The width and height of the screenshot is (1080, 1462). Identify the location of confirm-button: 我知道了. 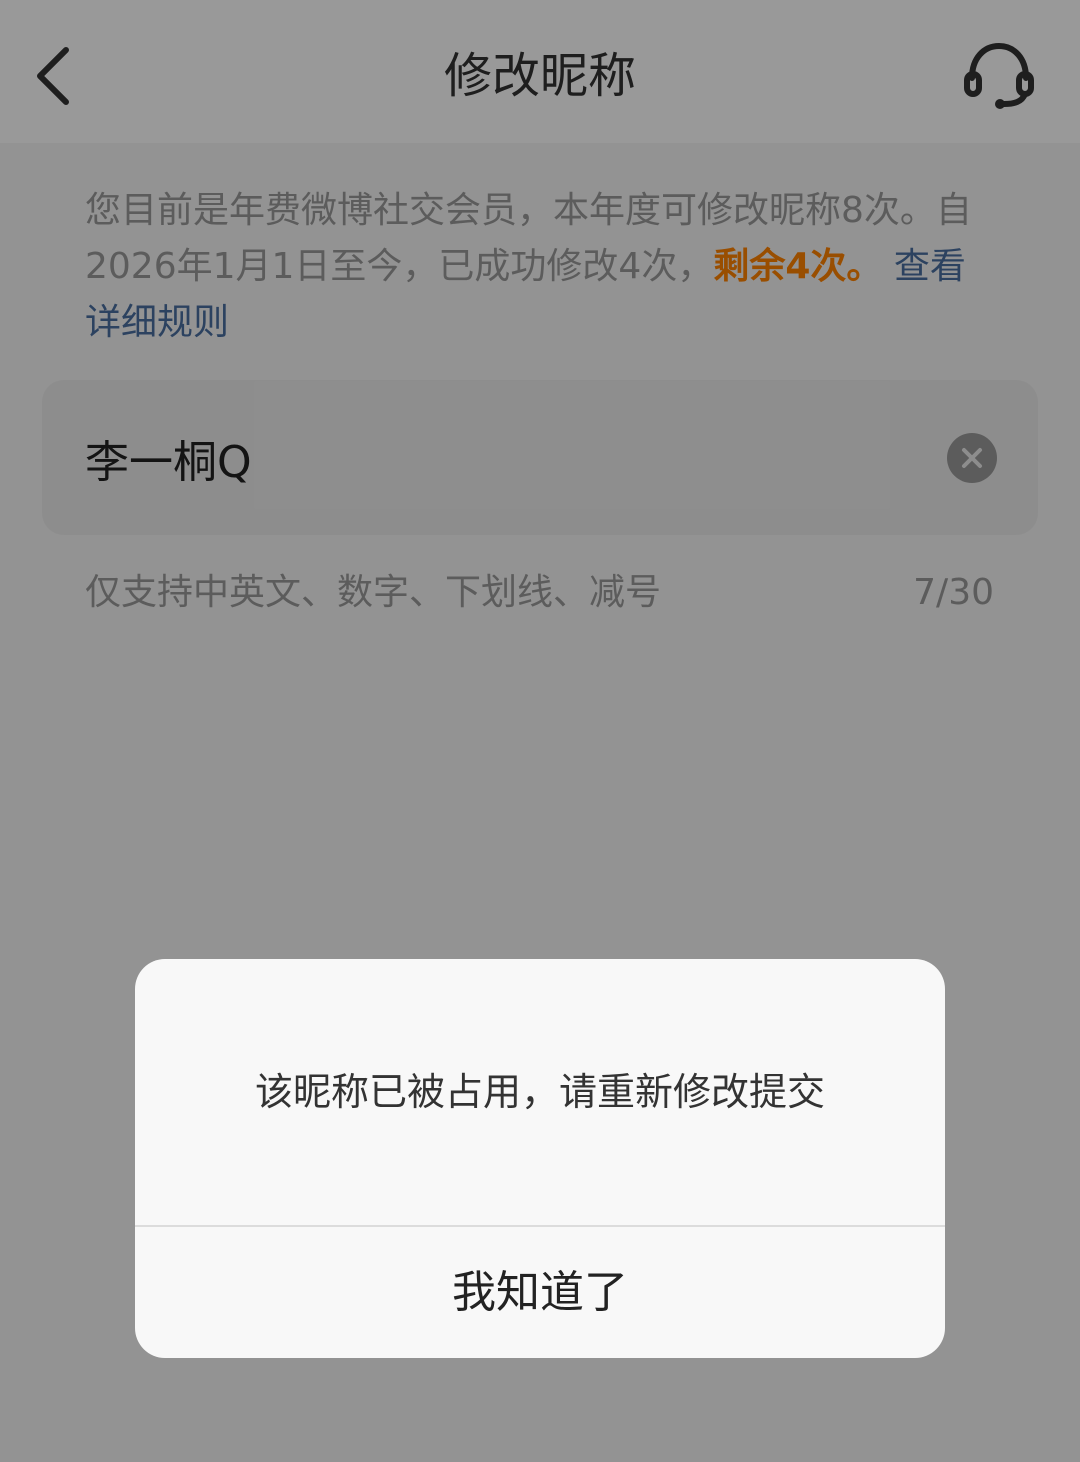
(540, 1292).